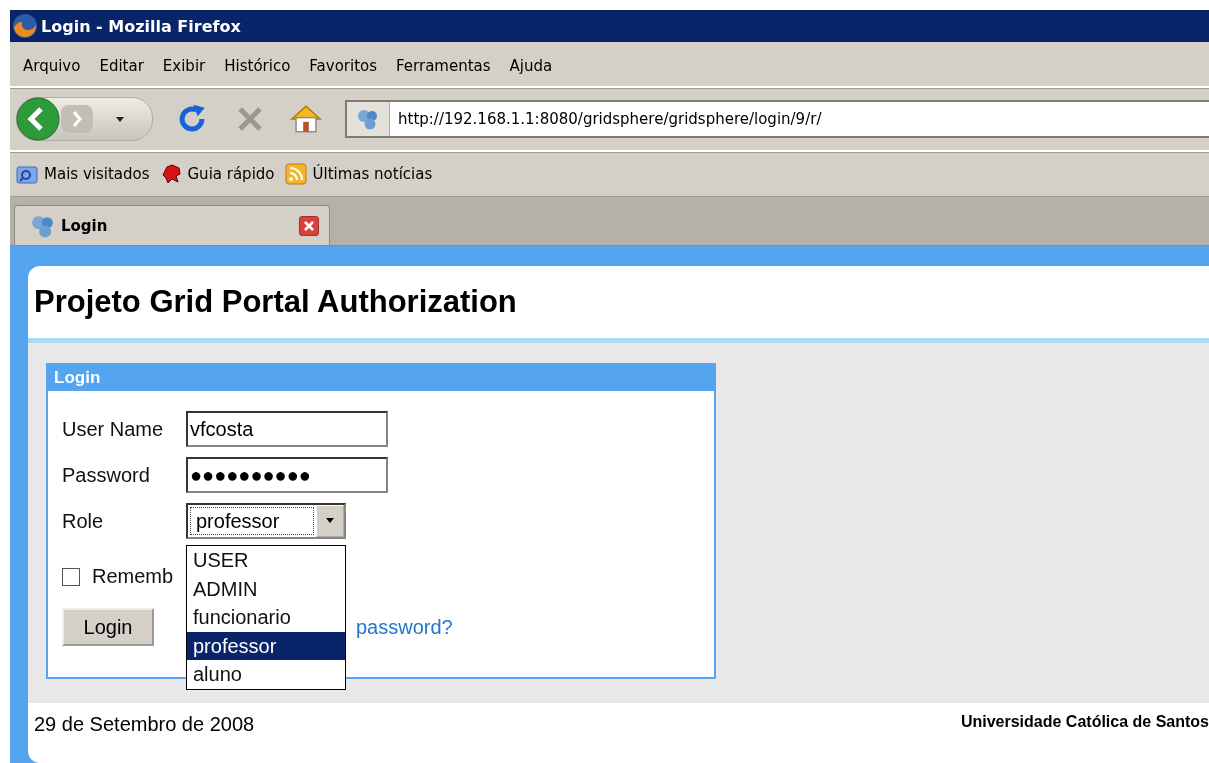  I want to click on footer-date: 29 de Setembro de 2008, so click(144, 724).